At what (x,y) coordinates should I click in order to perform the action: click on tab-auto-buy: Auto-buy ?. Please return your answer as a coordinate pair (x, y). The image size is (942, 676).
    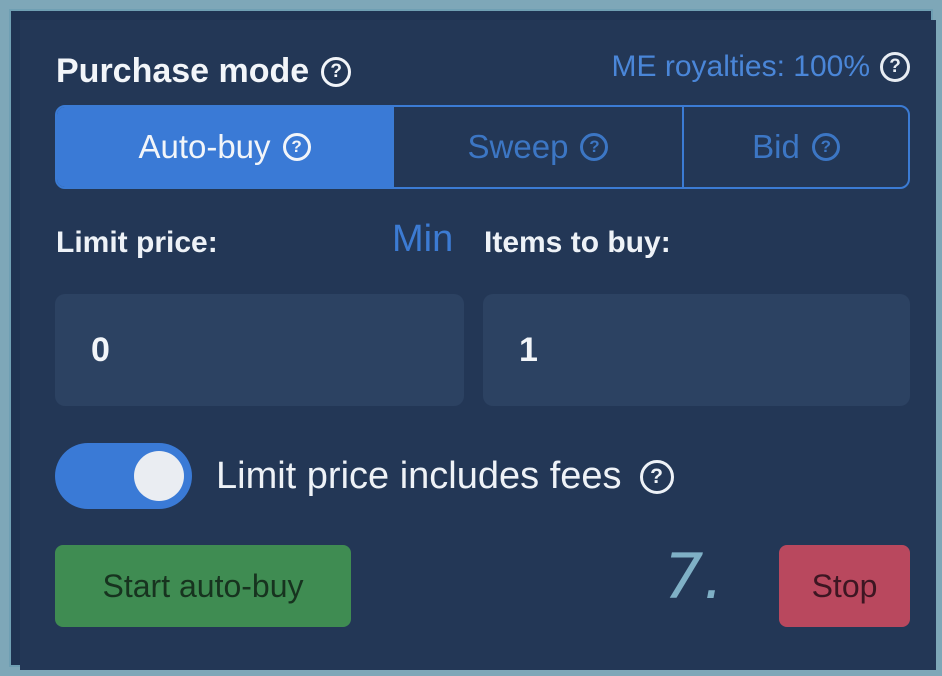
    Looking at the image, I should click on (224, 147).